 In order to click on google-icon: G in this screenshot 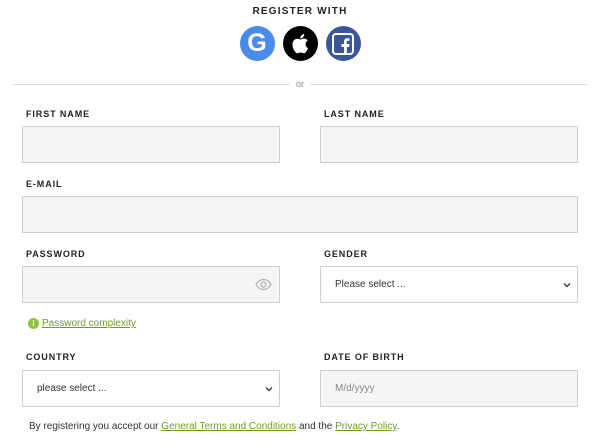, I will do `click(257, 43)`.